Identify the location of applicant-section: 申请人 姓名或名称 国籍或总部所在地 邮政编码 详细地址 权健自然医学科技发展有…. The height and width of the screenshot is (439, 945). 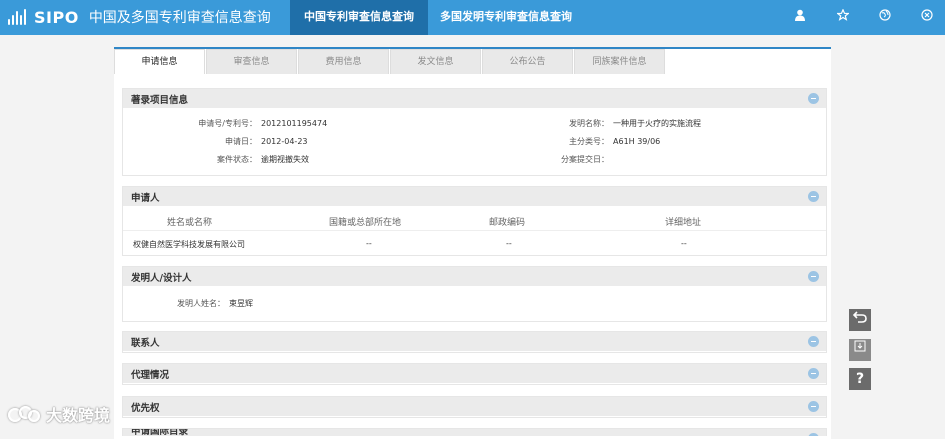
(474, 221).